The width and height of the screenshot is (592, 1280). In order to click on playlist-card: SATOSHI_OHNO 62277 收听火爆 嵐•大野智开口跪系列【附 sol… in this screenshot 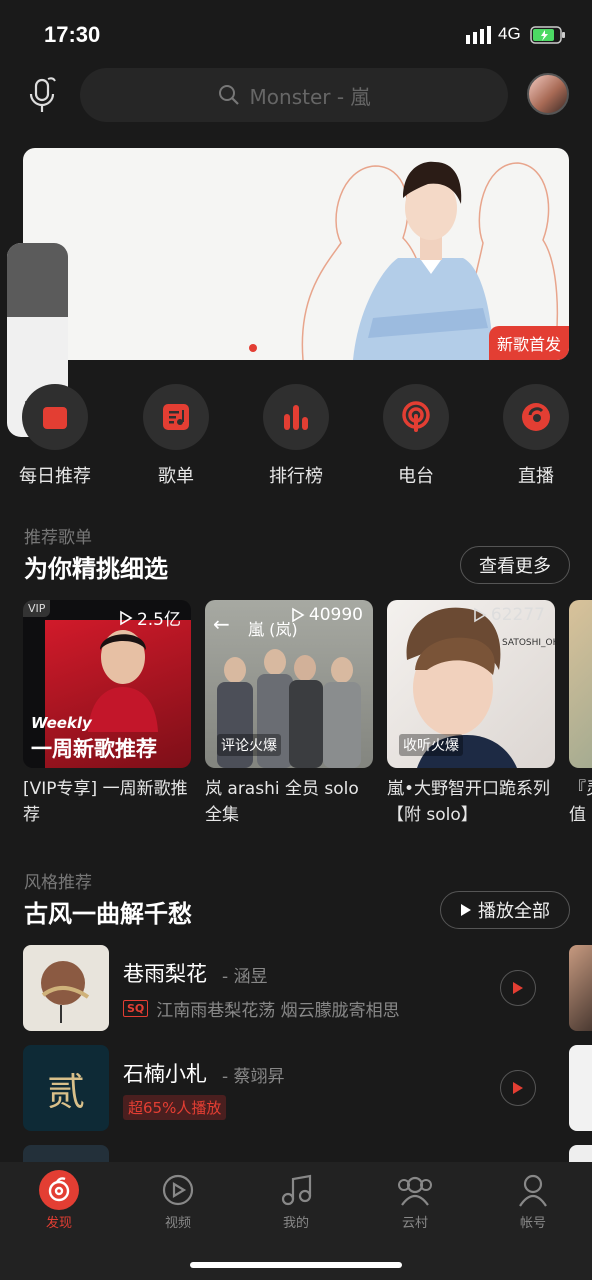, I will do `click(471, 714)`.